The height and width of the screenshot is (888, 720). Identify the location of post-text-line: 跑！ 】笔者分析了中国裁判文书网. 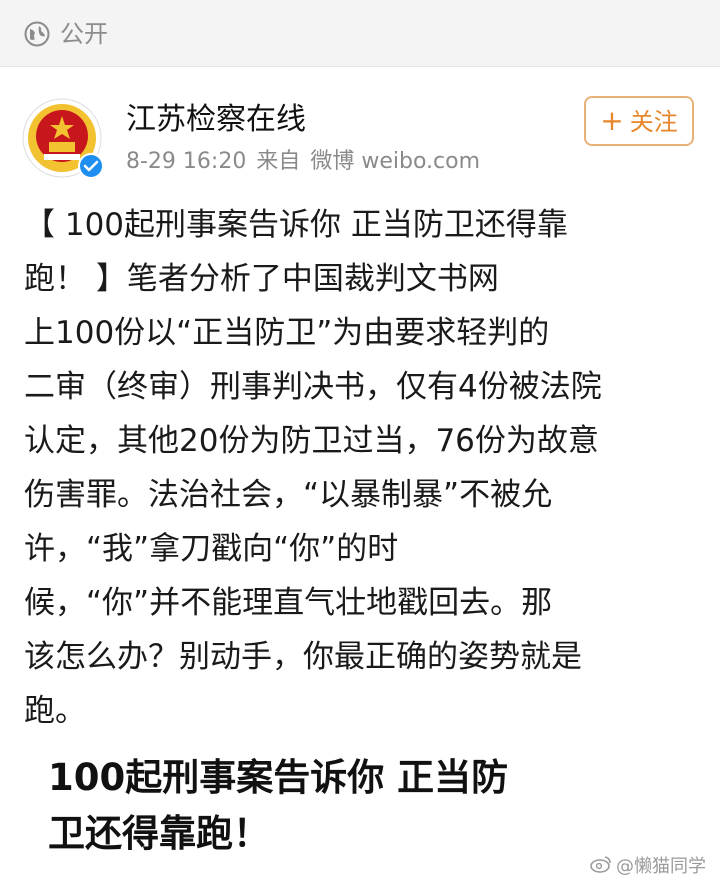
(261, 279).